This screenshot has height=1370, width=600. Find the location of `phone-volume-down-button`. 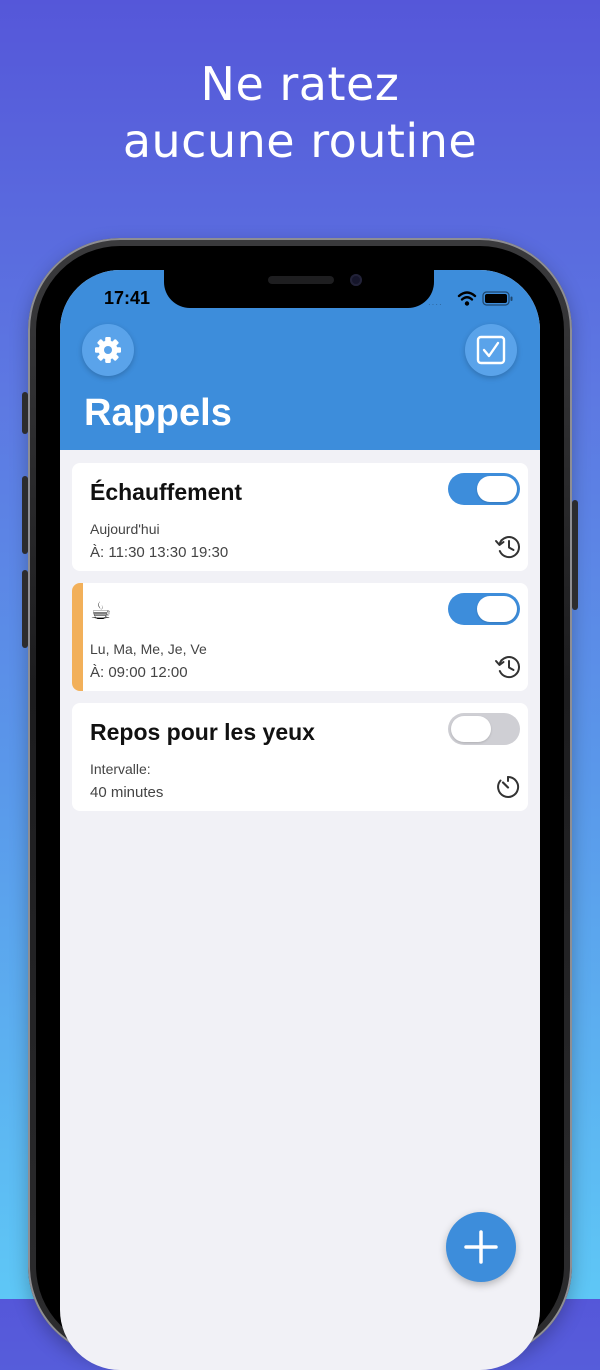

phone-volume-down-button is located at coordinates (25, 609).